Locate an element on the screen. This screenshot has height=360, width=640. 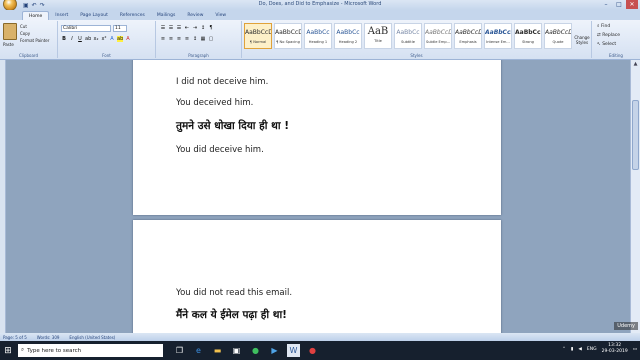
tab-references: References is located at coordinates (132, 15).